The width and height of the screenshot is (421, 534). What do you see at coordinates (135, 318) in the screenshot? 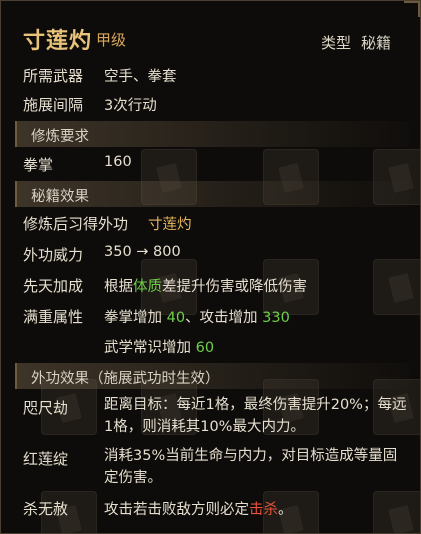
I see `full-line1-text: 拳掌增加` at bounding box center [135, 318].